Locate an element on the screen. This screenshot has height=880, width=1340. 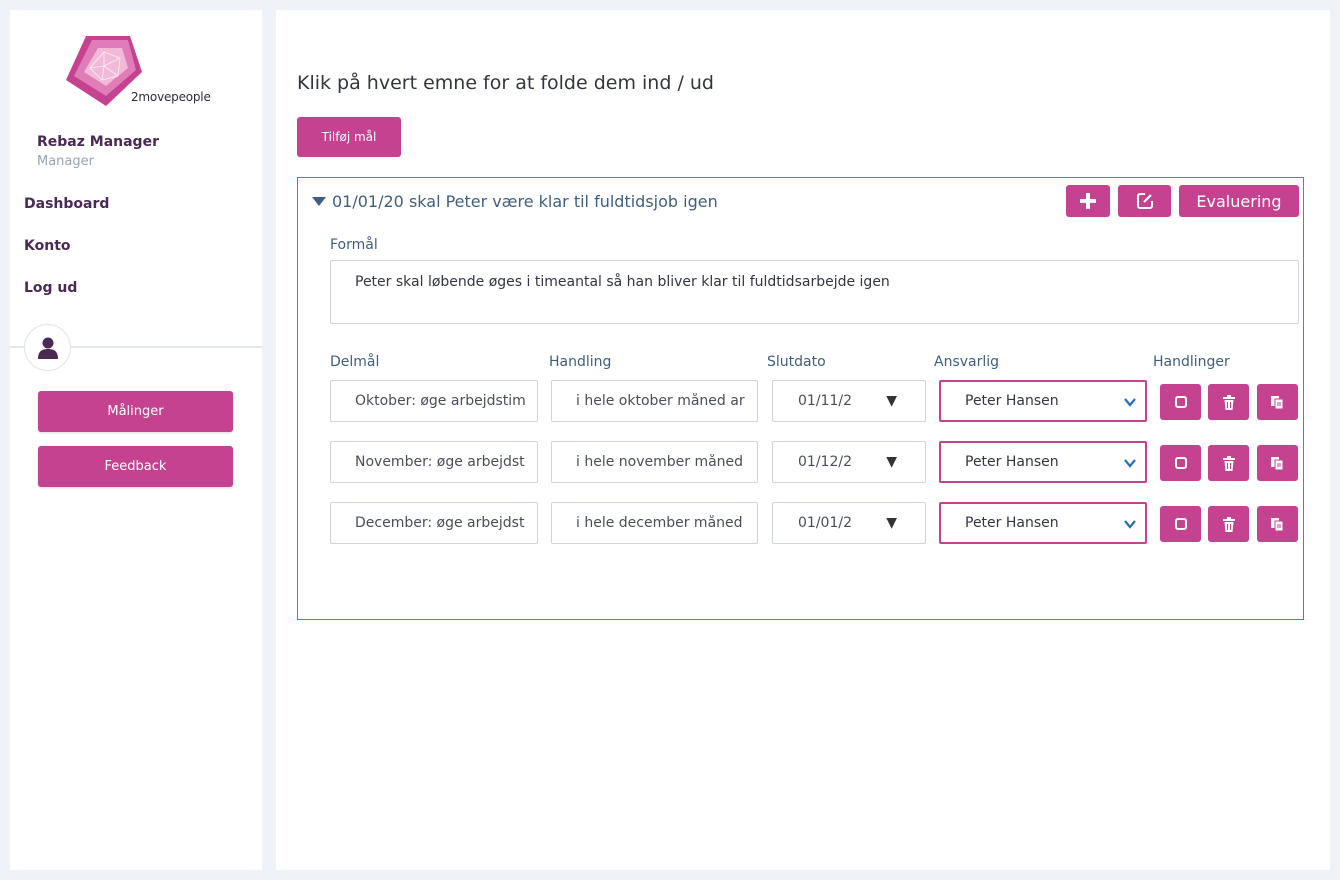
column-header-subgoal: Delmål is located at coordinates (355, 362).